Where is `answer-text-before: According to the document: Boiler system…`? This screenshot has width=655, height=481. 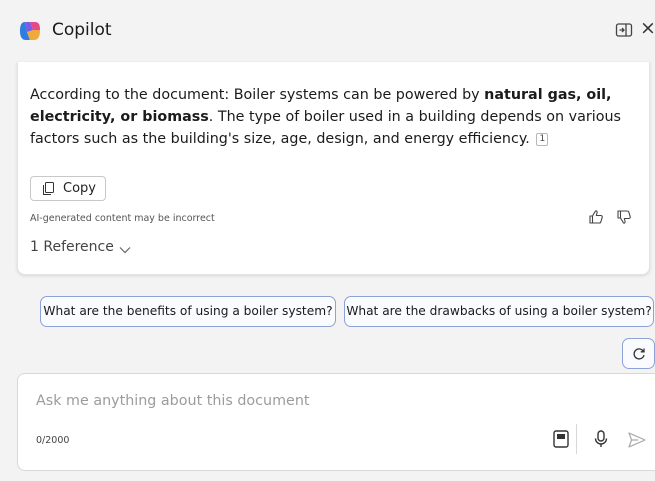 answer-text-before: According to the document: Boiler system… is located at coordinates (257, 95).